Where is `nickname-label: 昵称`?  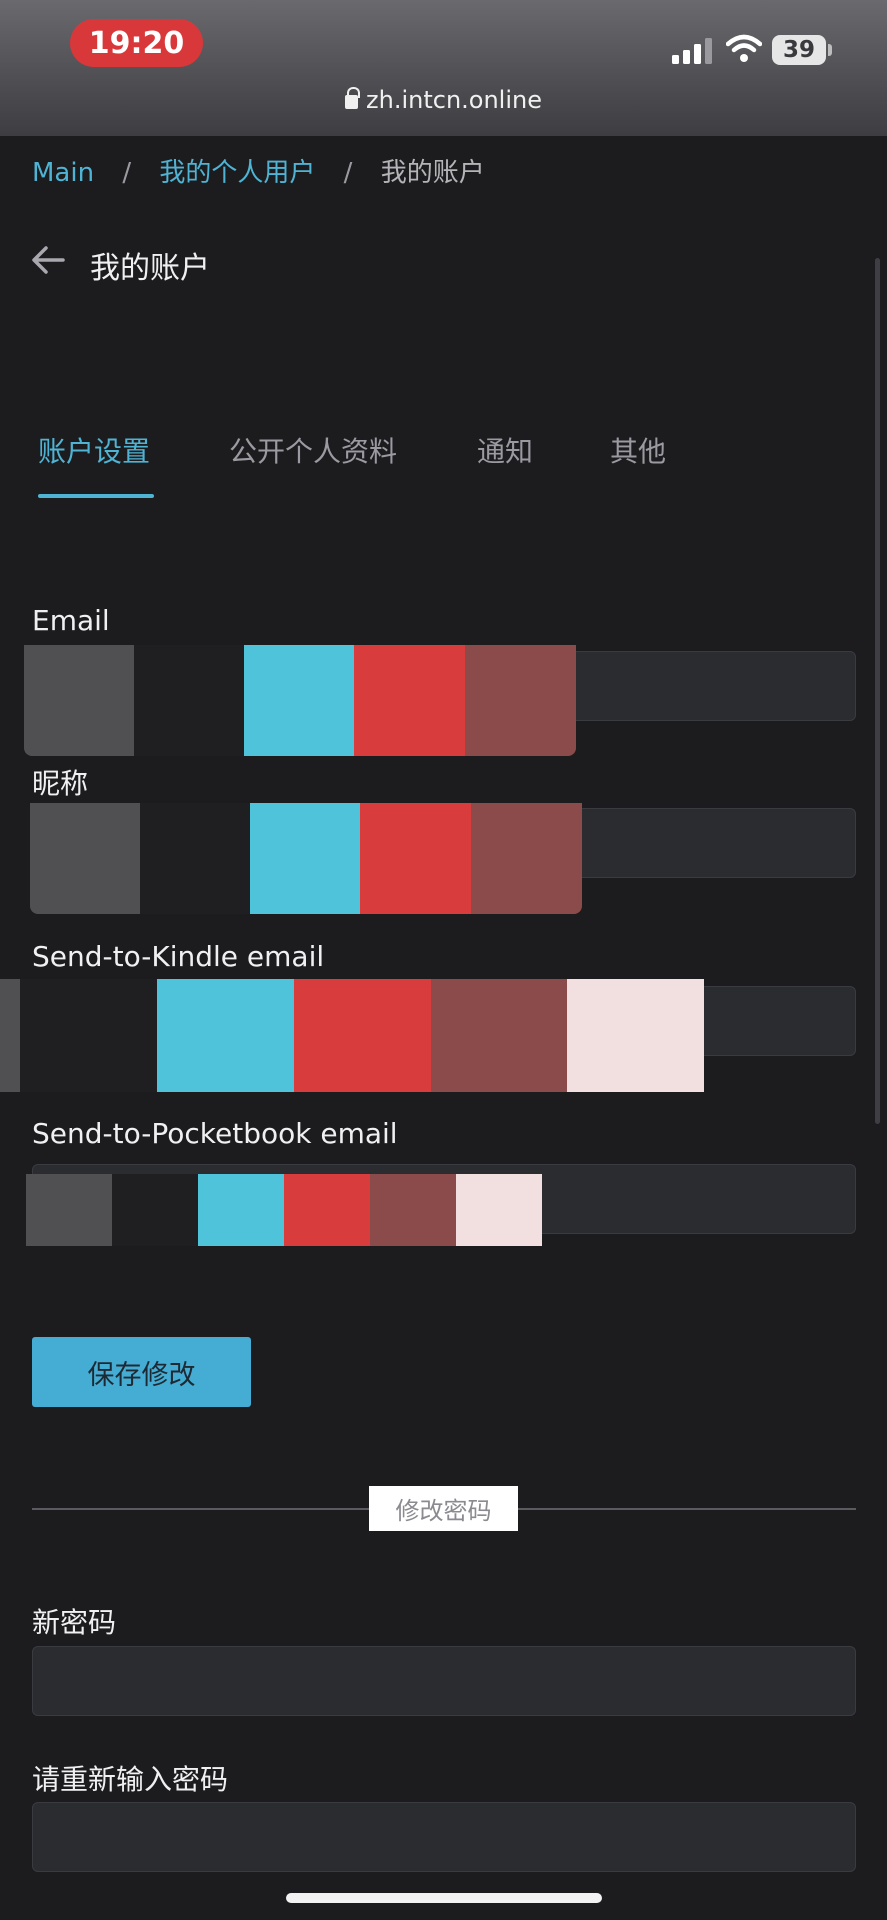 nickname-label: 昵称 is located at coordinates (60, 783).